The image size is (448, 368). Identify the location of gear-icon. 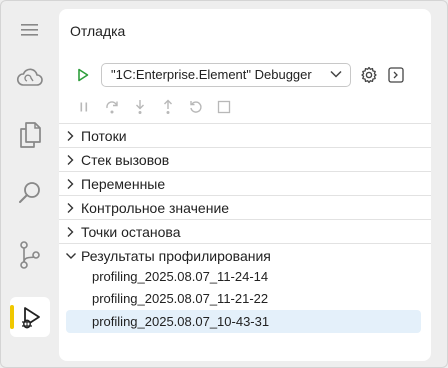
(369, 75).